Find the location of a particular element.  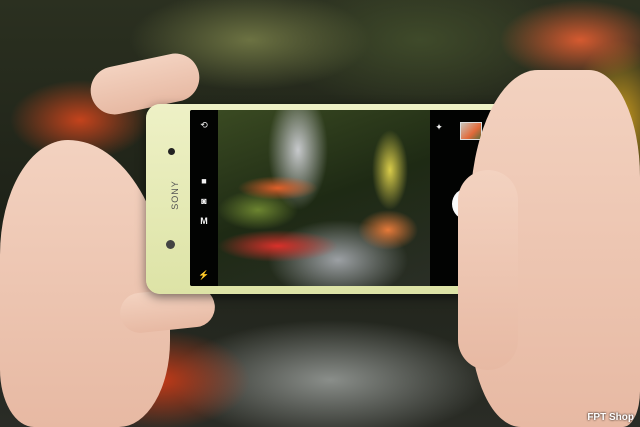

right-thumb is located at coordinates (488, 270).